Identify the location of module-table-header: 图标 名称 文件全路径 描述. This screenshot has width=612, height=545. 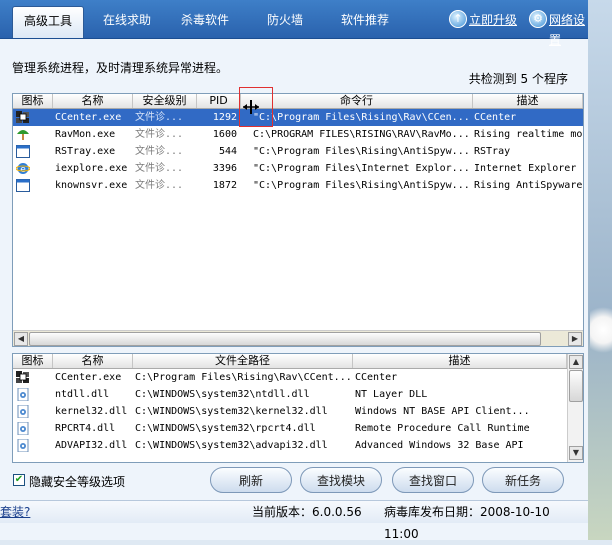
(290, 361).